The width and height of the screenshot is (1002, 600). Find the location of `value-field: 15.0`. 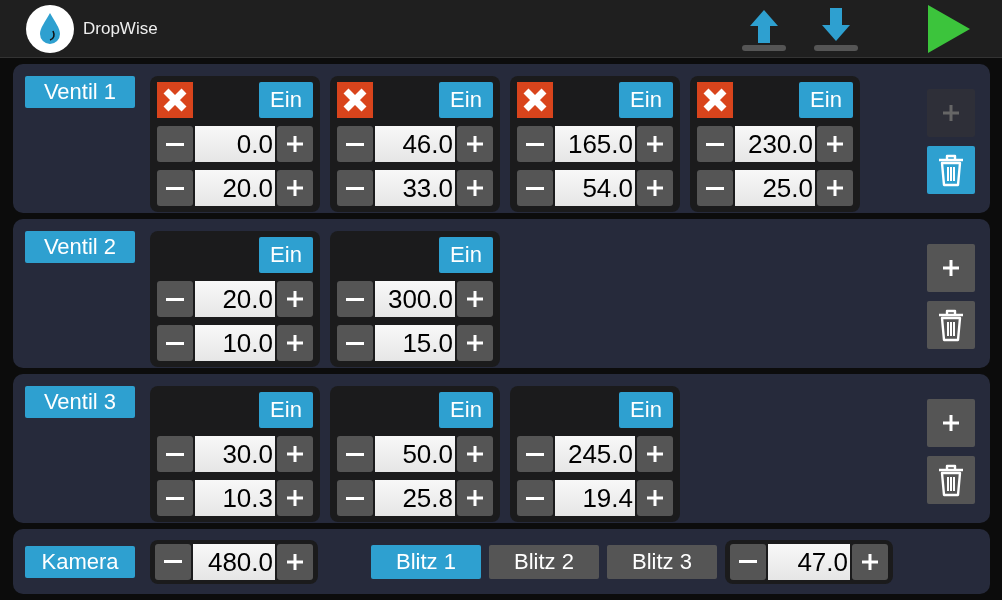

value-field: 15.0 is located at coordinates (415, 343).